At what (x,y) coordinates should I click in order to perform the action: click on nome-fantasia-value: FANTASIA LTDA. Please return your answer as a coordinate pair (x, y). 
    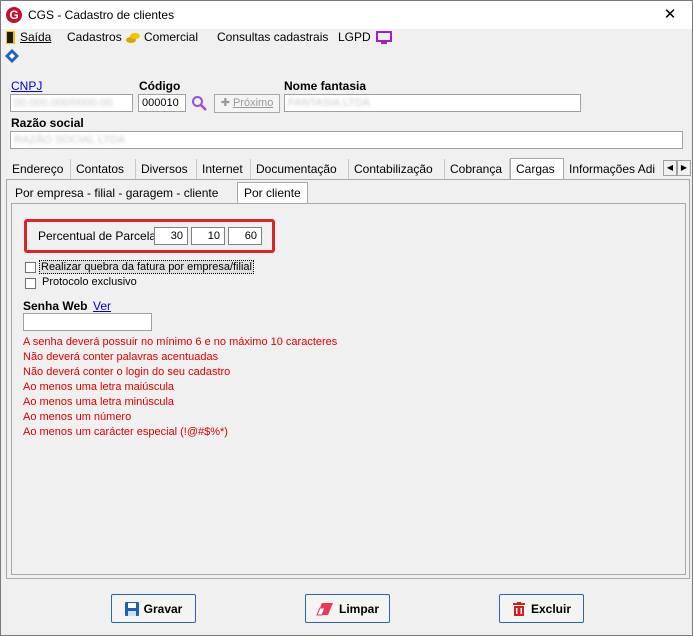
    Looking at the image, I should click on (329, 103).